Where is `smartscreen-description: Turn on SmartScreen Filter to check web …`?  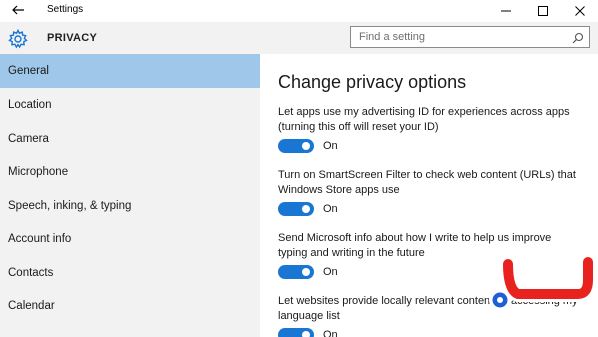
smartscreen-description: Turn on SmartScreen Filter to check web … is located at coordinates (427, 182).